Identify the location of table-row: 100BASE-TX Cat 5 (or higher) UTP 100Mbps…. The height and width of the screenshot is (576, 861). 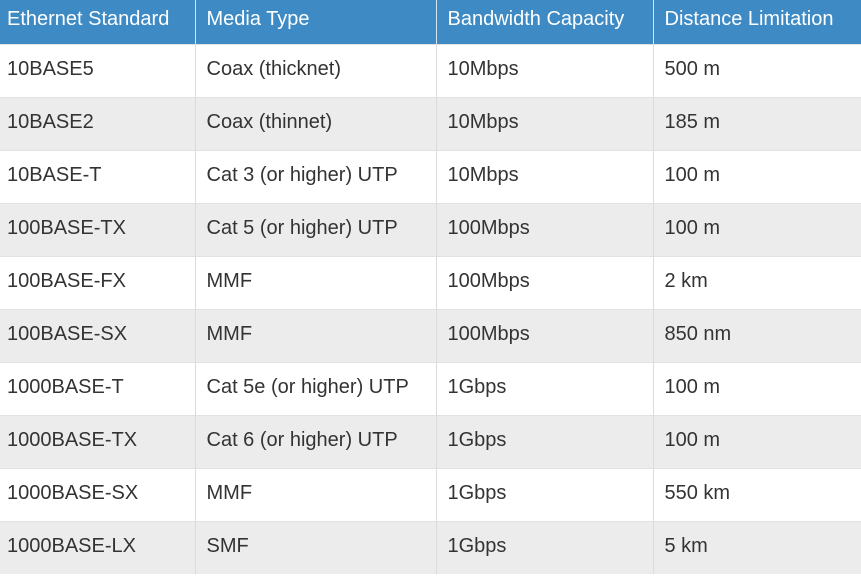
(430, 229).